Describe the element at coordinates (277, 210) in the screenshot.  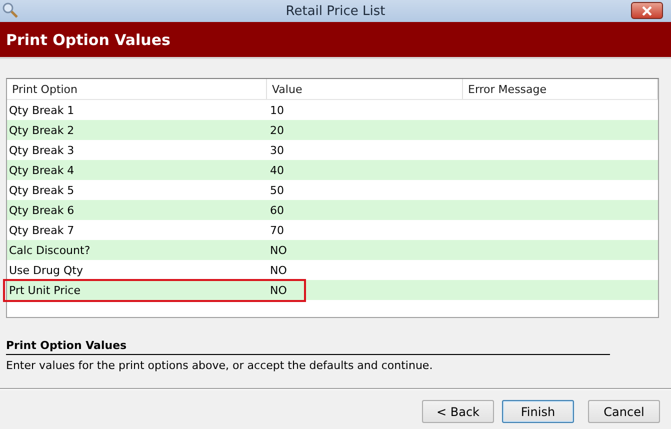
I see `table-cell-text: 60` at that location.